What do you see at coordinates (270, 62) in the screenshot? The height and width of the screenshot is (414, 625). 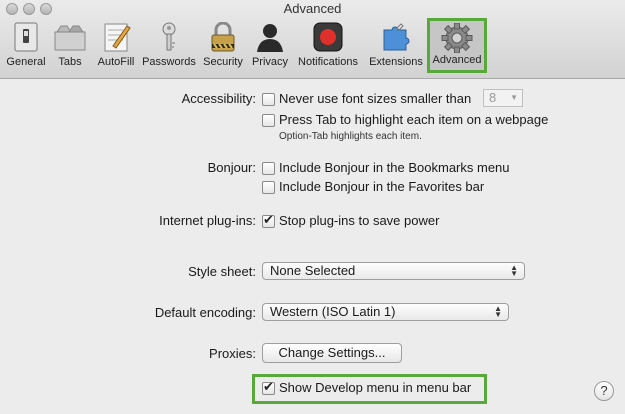 I see `toolbar-privacy-label: Privacy` at bounding box center [270, 62].